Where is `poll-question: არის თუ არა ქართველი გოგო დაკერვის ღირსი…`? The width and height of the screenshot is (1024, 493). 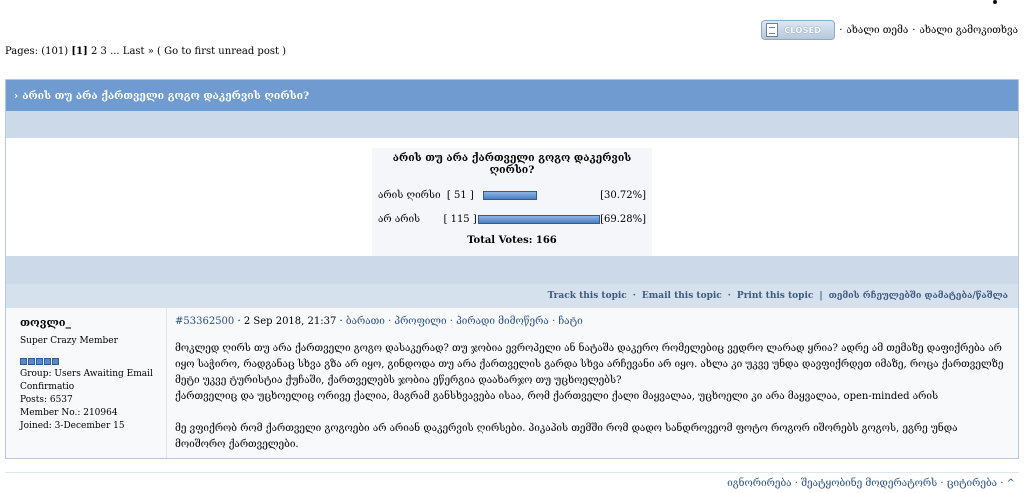
poll-question: არის თუ არა ქართველი გოგო დაკერვის ღირსი… is located at coordinates (512, 164).